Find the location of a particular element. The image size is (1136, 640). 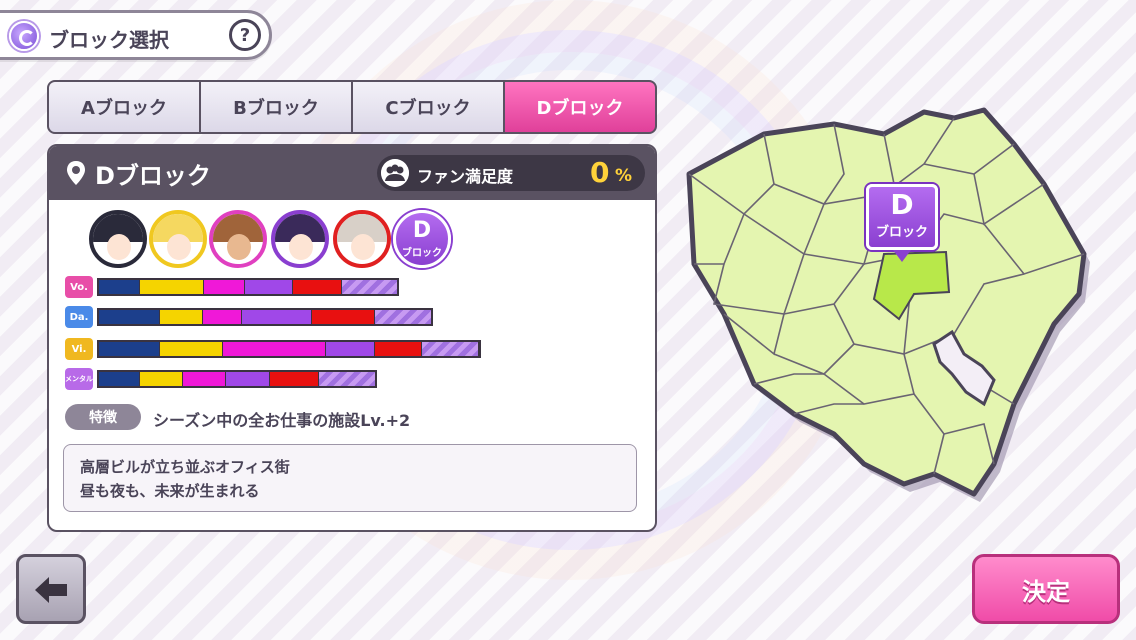

fans-icon is located at coordinates (395, 173).